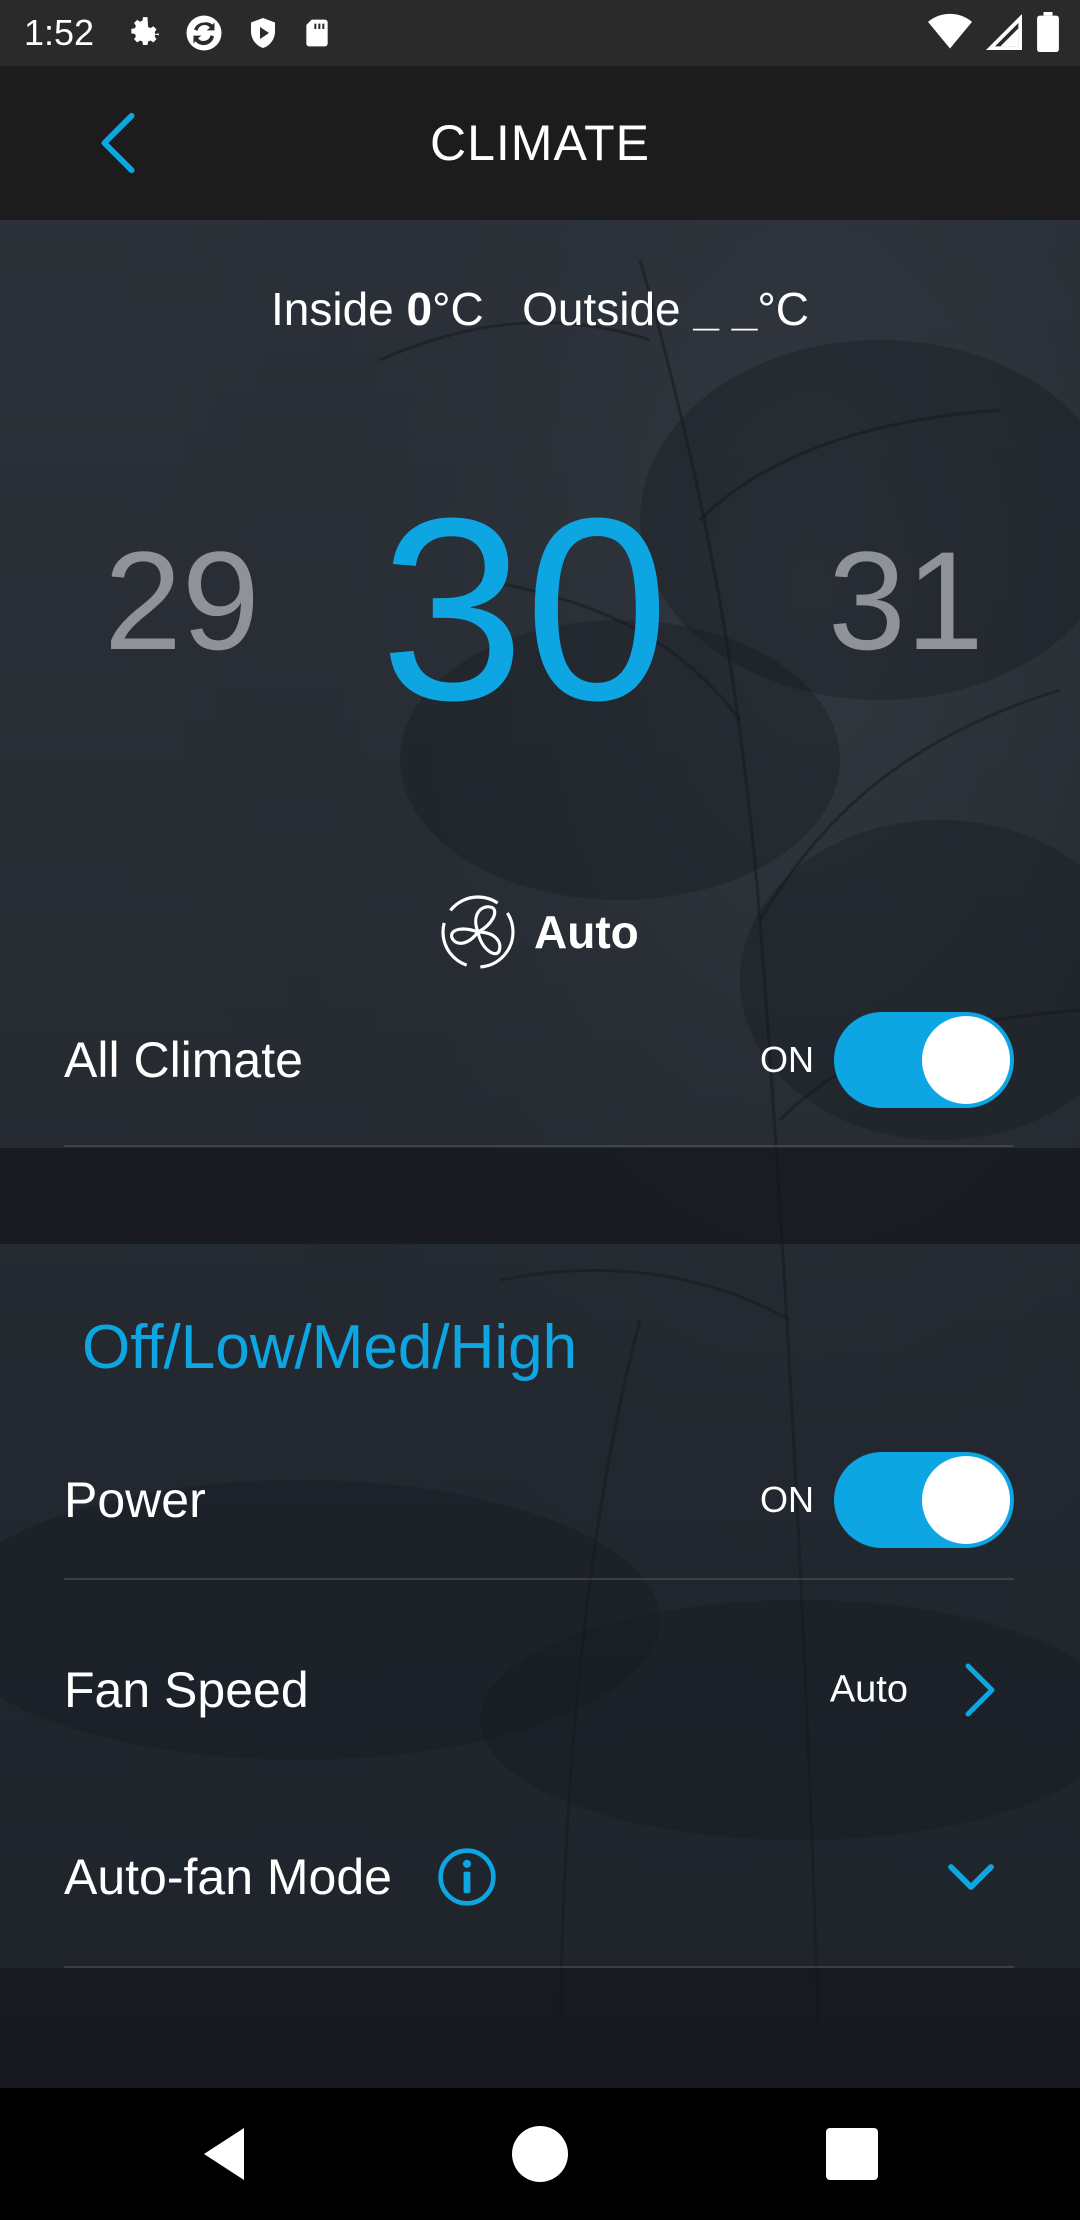 This screenshot has height=2220, width=1080. I want to click on status-icons-right, so click(994, 32).